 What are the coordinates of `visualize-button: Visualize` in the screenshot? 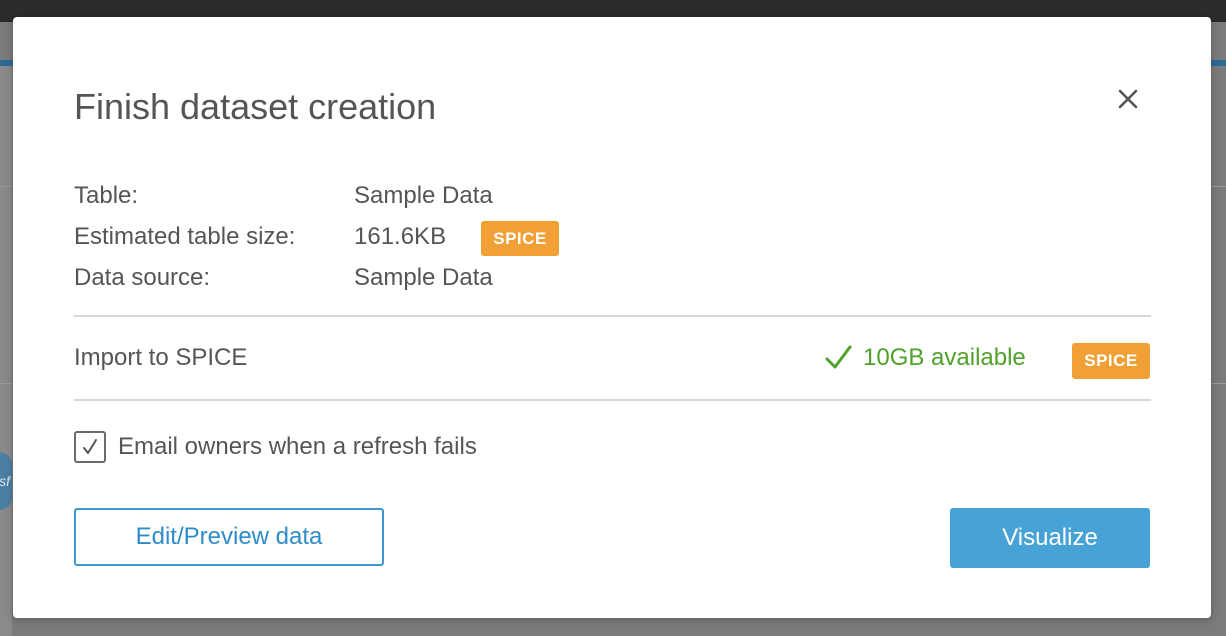 It's located at (1050, 538).